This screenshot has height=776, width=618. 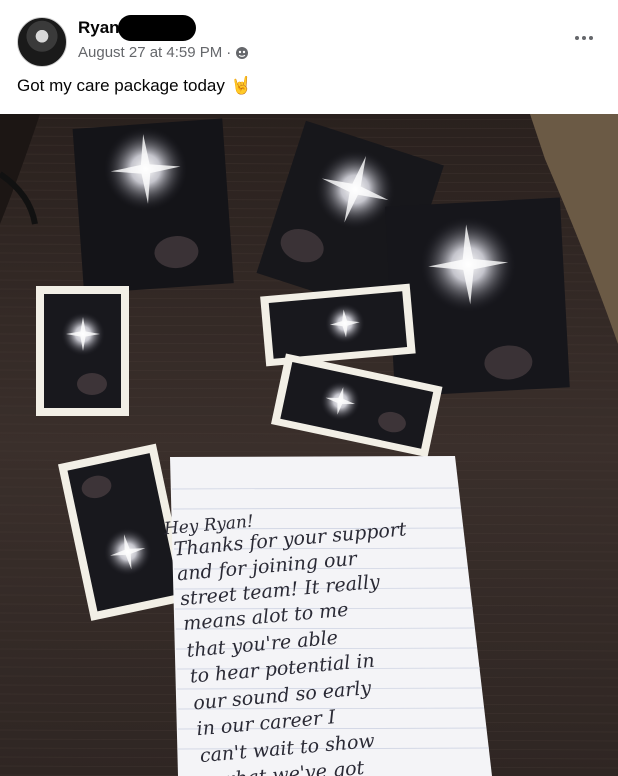 What do you see at coordinates (150, 52) in the screenshot?
I see `post-timestamp: August 27 at 4:59 PM` at bounding box center [150, 52].